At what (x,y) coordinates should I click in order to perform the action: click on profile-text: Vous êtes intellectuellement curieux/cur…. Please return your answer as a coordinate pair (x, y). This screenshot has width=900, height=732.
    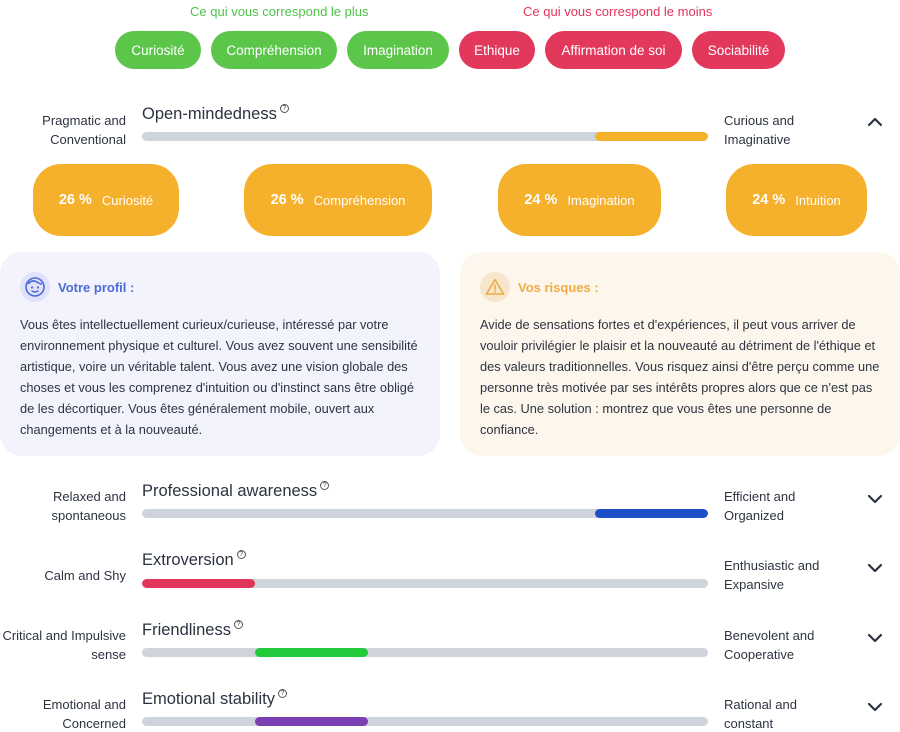
    Looking at the image, I should click on (219, 377).